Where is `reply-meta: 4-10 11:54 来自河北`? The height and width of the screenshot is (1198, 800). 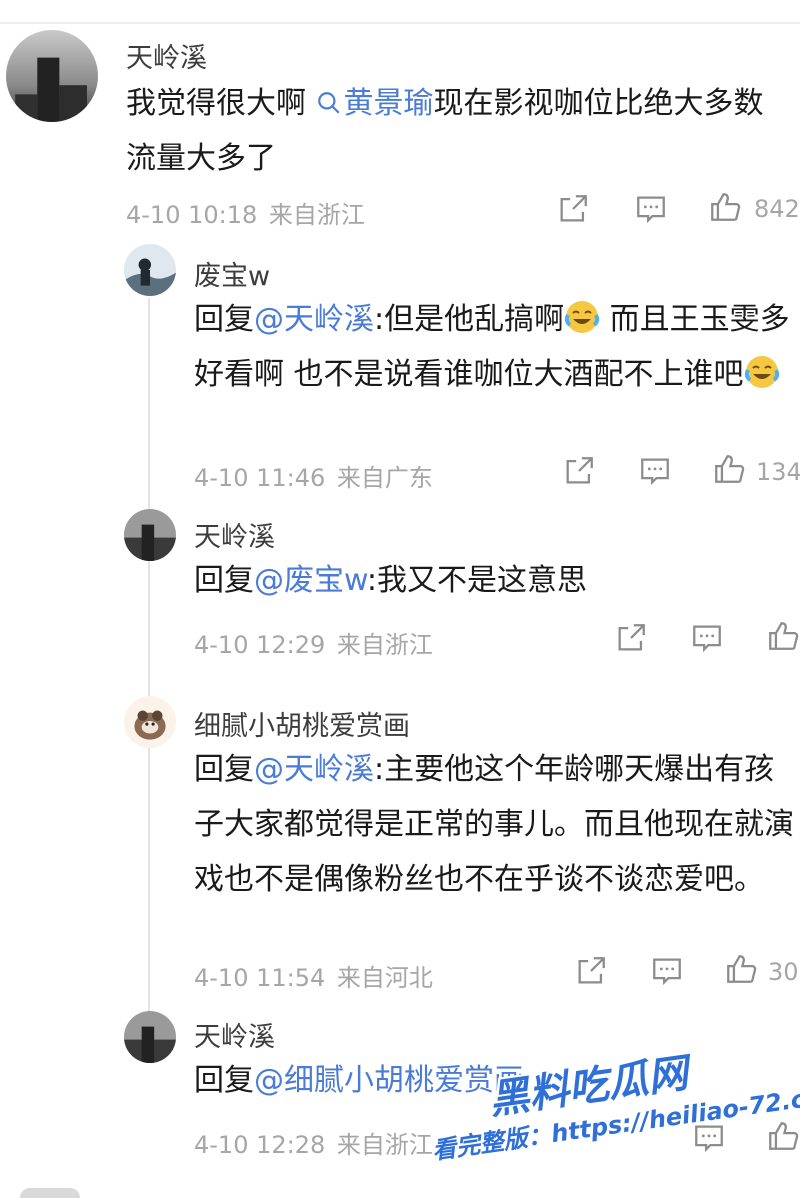 reply-meta: 4-10 11:54 来自河北 is located at coordinates (313, 975).